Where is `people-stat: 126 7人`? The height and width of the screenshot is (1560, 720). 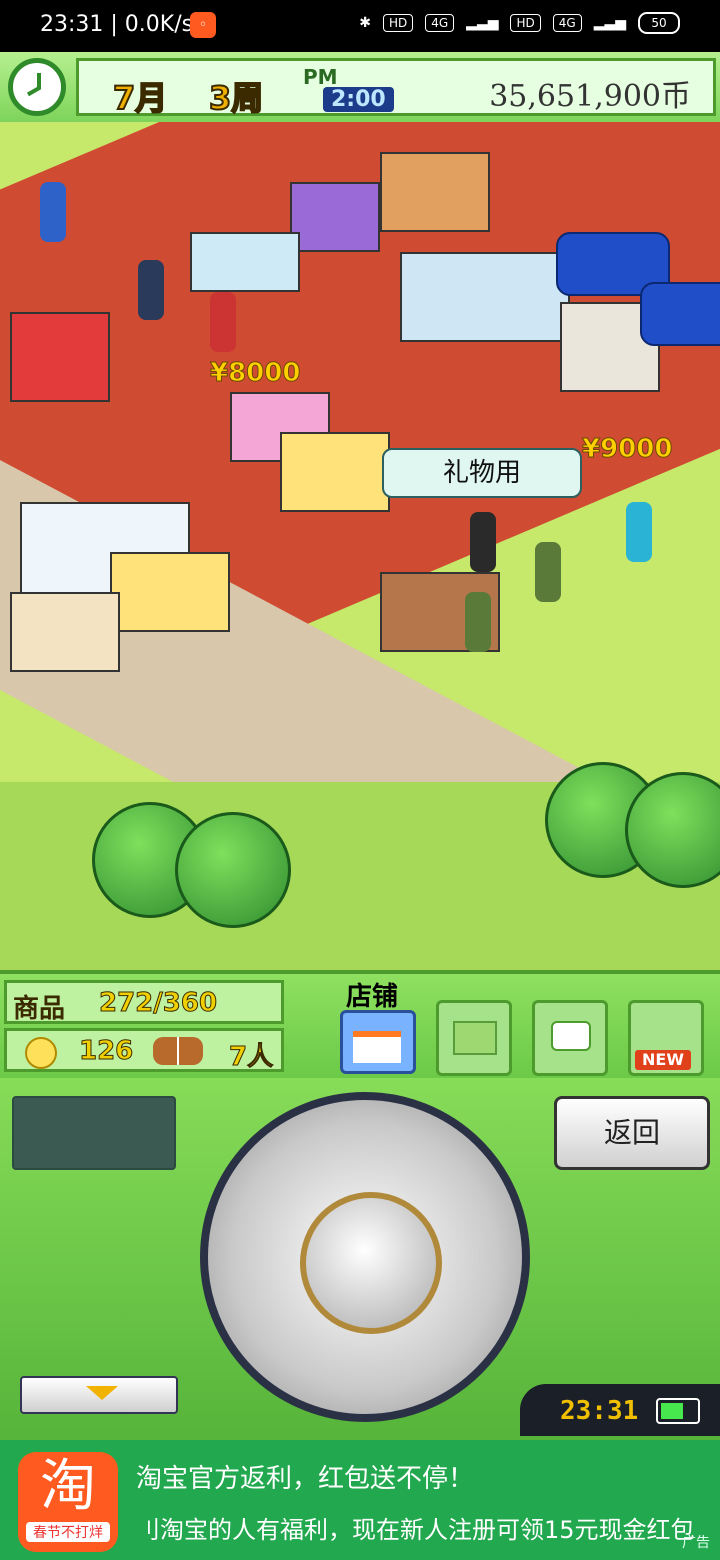
people-stat: 126 7人 is located at coordinates (144, 1050).